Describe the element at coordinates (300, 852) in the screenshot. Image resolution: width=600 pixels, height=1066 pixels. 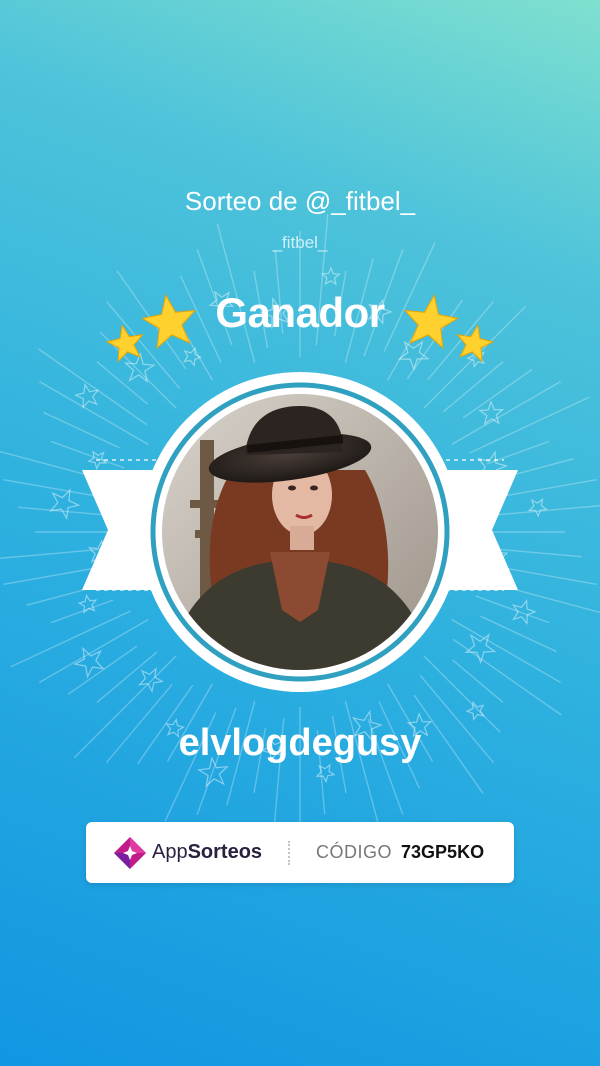
I see `footer-bar: AppSorteos CÓDIGO 73GP5KO` at that location.